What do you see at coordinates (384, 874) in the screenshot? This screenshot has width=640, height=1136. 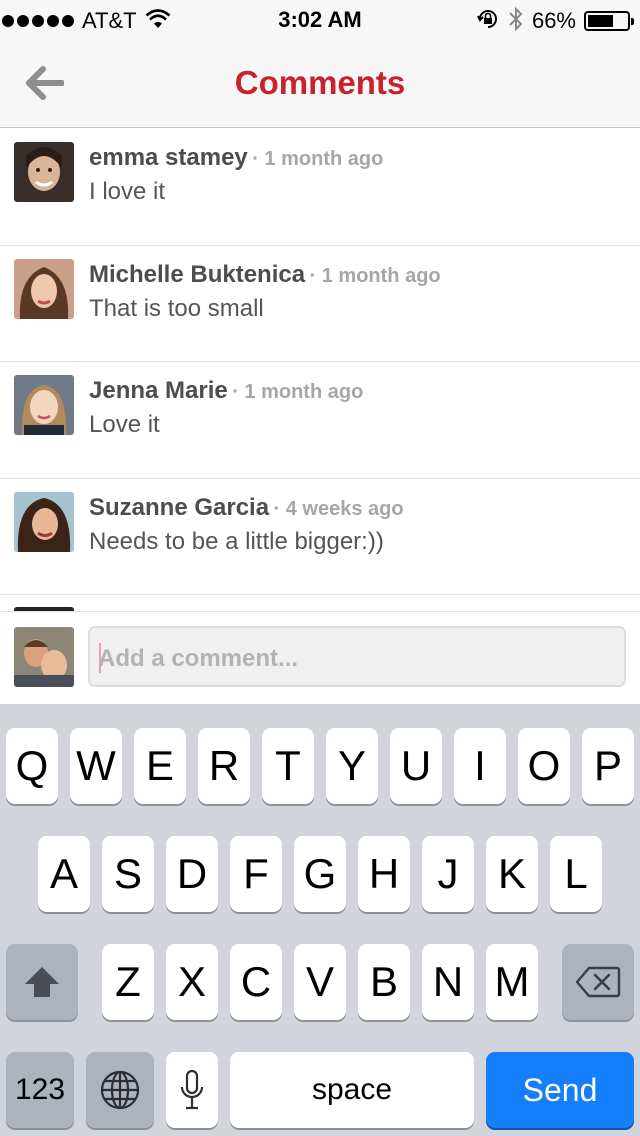 I see `key-h: H` at bounding box center [384, 874].